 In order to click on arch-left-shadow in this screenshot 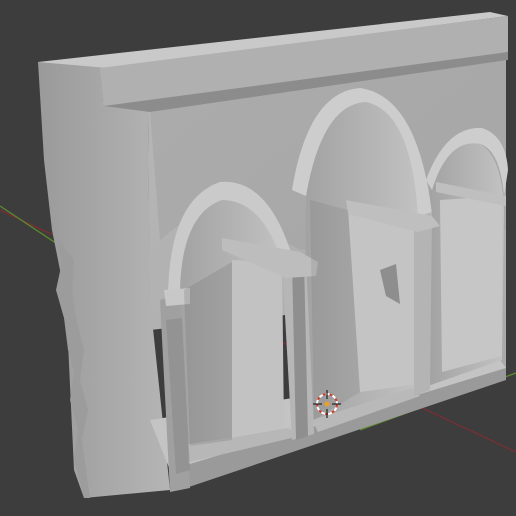, I will do `click(208, 354)`.